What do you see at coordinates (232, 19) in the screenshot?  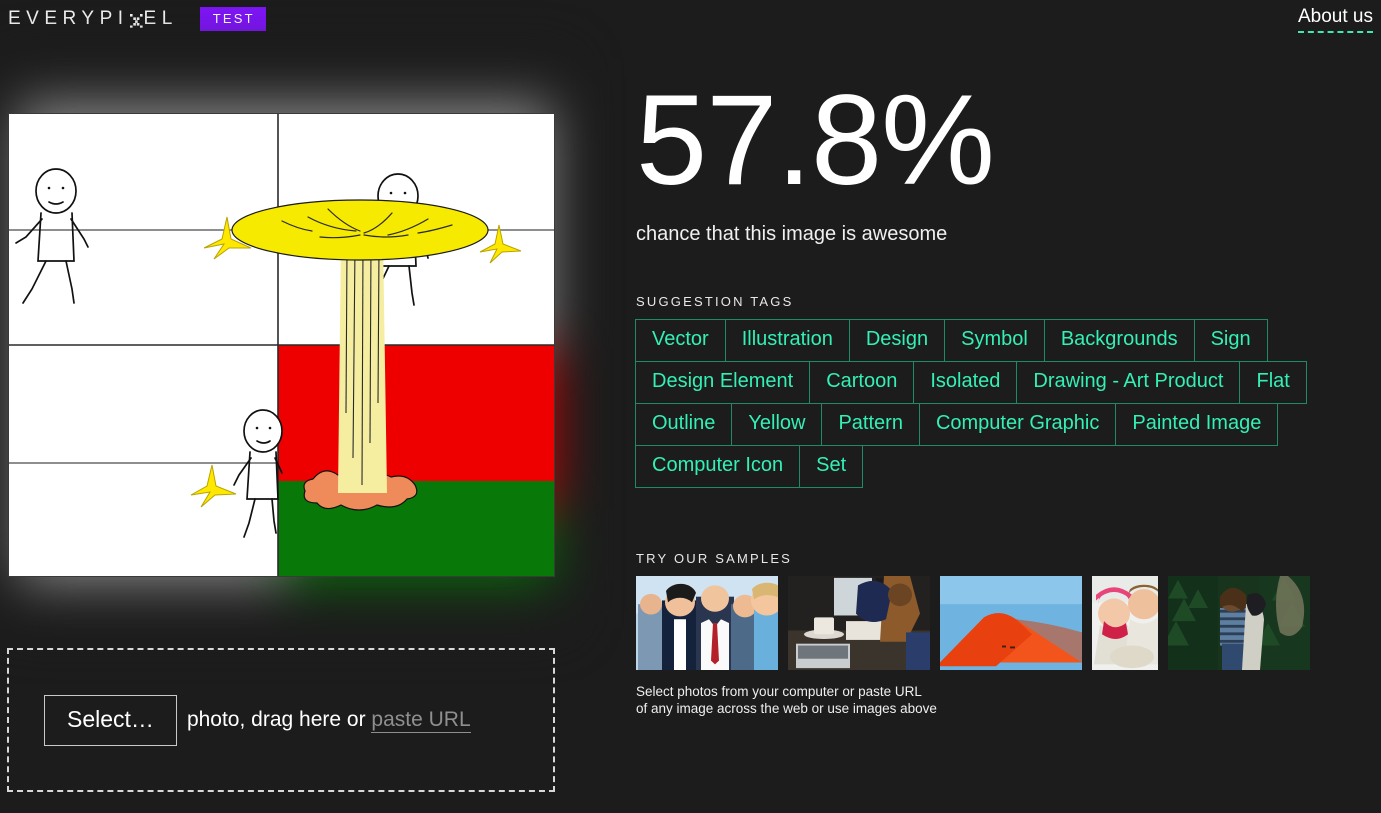 I see `test-badge: TEST` at bounding box center [232, 19].